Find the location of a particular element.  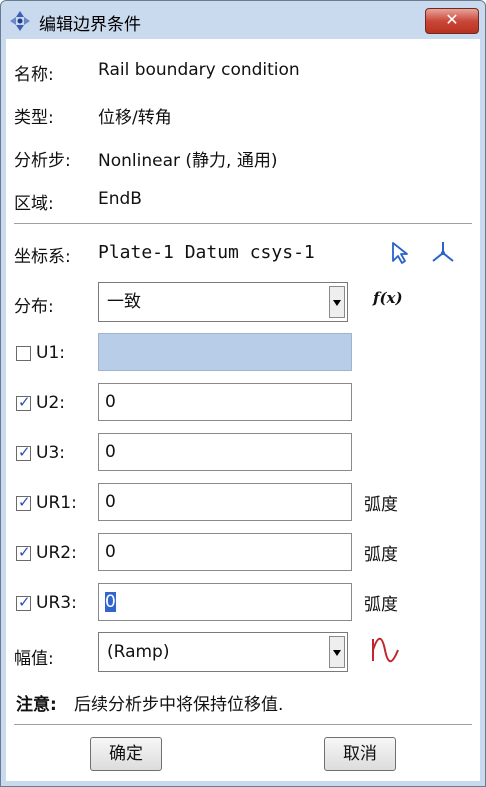

create-csys-axes-icon is located at coordinates (443, 252).